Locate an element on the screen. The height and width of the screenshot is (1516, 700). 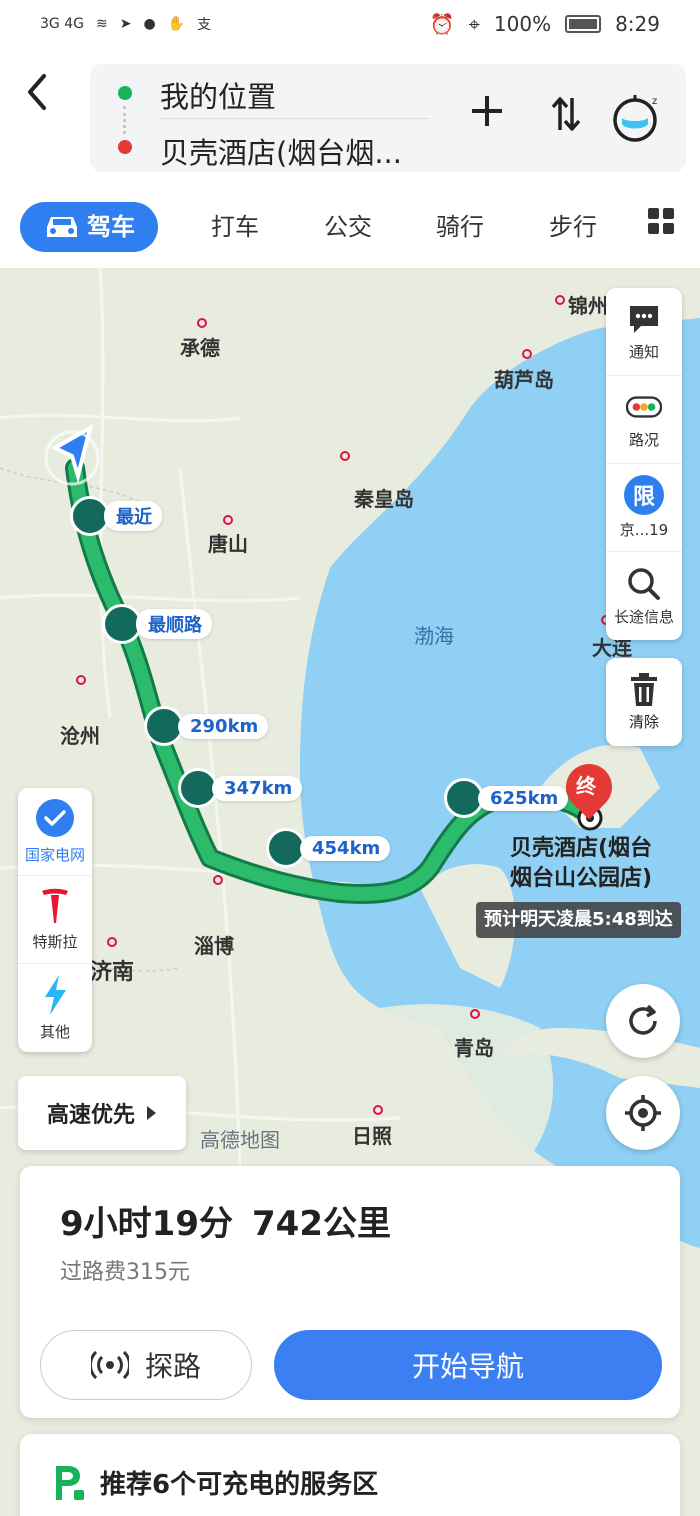
route-header: 我的位置 贝壳酒店(烟台烟... z is located at coordinates (350, 118).